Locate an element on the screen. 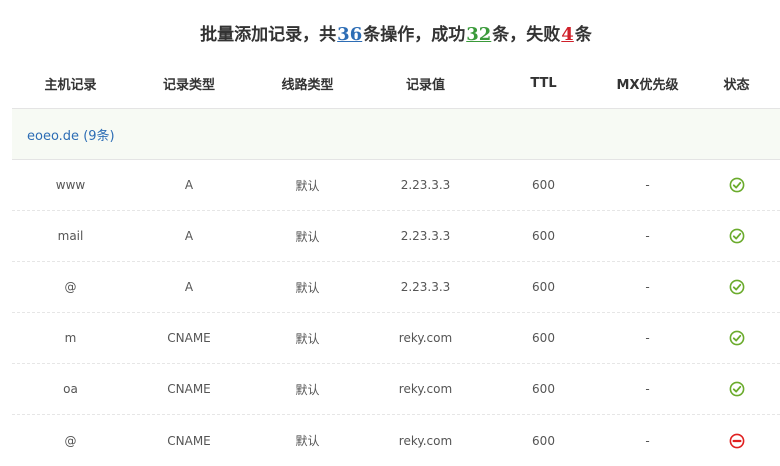 The image size is (780, 466). column-header-host: 主机记录 is located at coordinates (70, 85).